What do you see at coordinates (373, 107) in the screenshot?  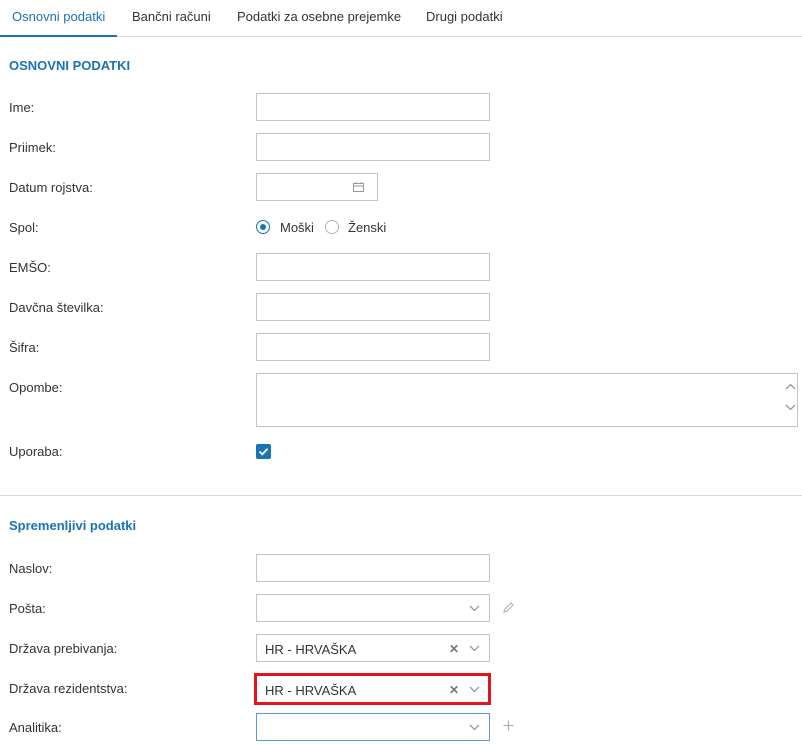 I see `ime-input` at bounding box center [373, 107].